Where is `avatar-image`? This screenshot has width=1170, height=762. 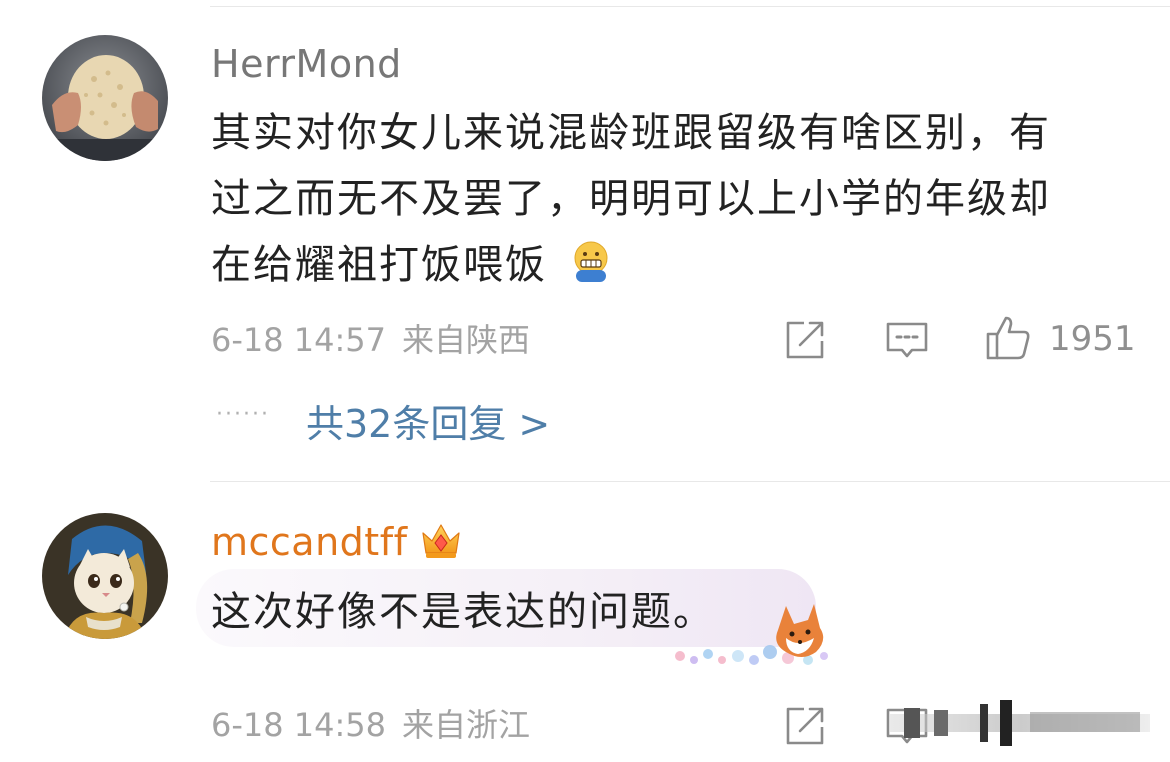
avatar-image is located at coordinates (105, 576).